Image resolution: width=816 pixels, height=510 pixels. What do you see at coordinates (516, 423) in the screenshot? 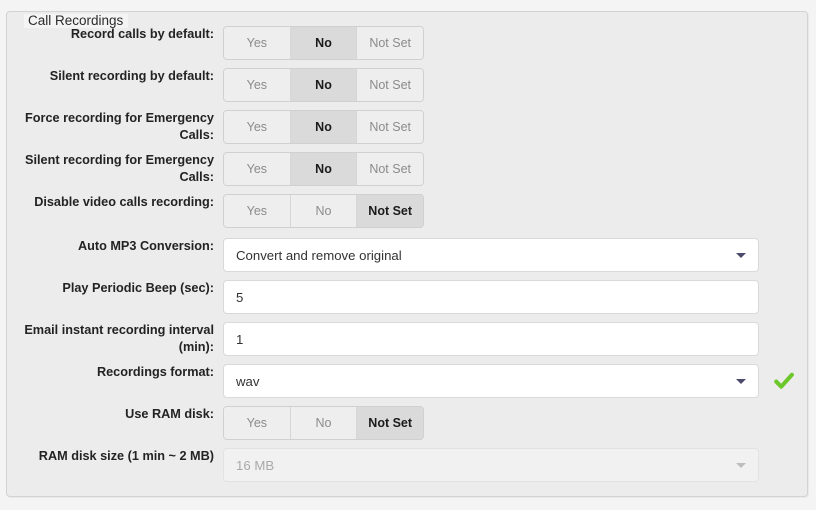
I see `control-use-ram-disk: Yes No Not Set` at bounding box center [516, 423].